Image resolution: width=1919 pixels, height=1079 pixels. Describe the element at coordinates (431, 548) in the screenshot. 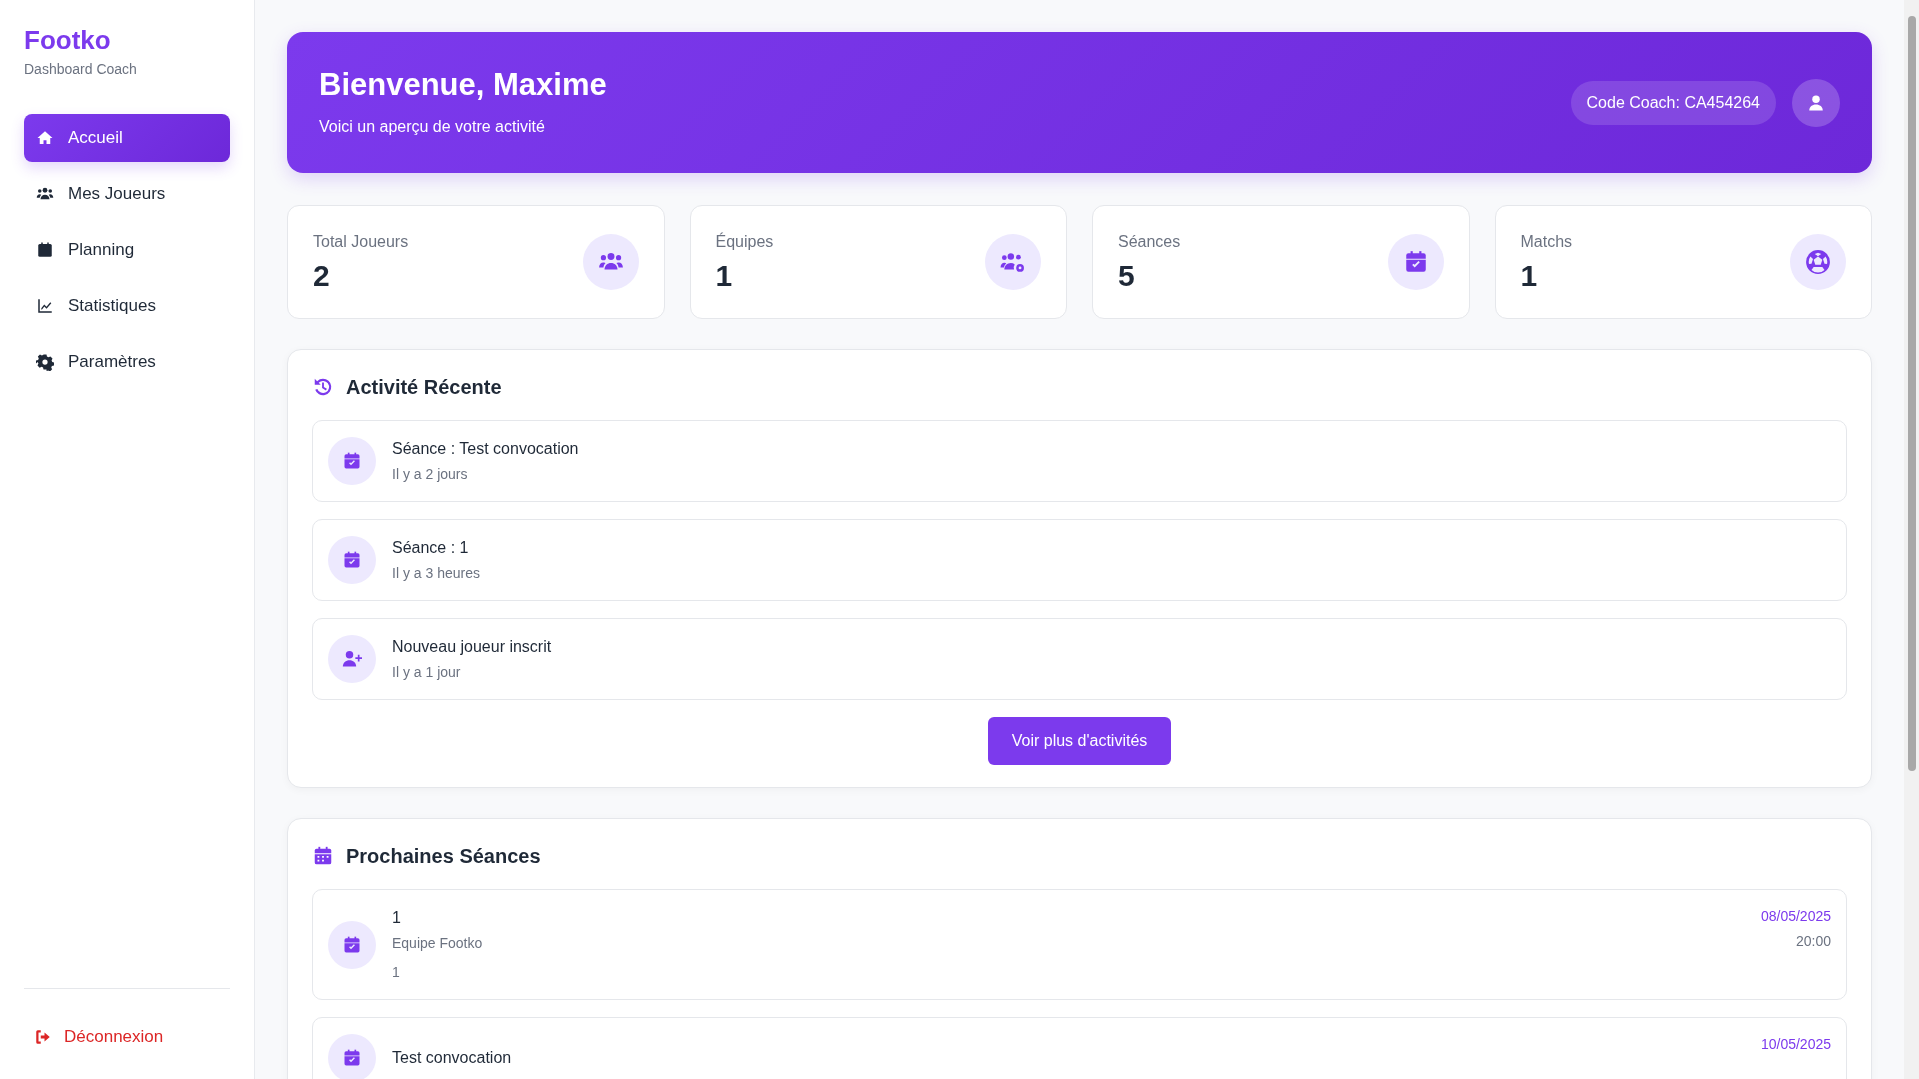

I see `activity-title: Séance : 1` at that location.